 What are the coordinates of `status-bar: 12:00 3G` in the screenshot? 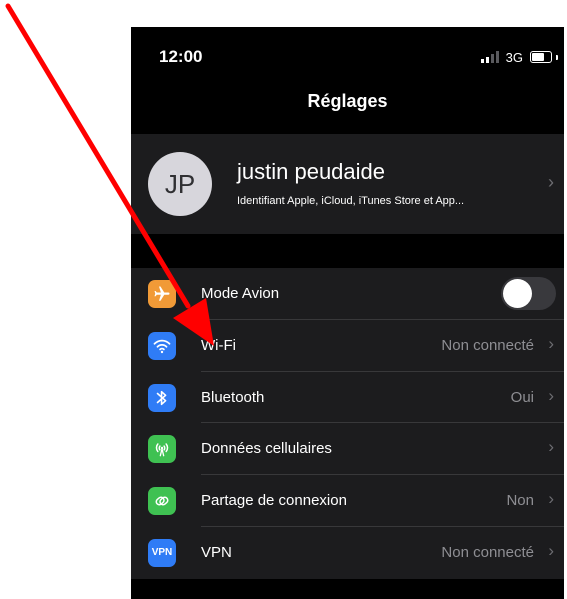 It's located at (347, 56).